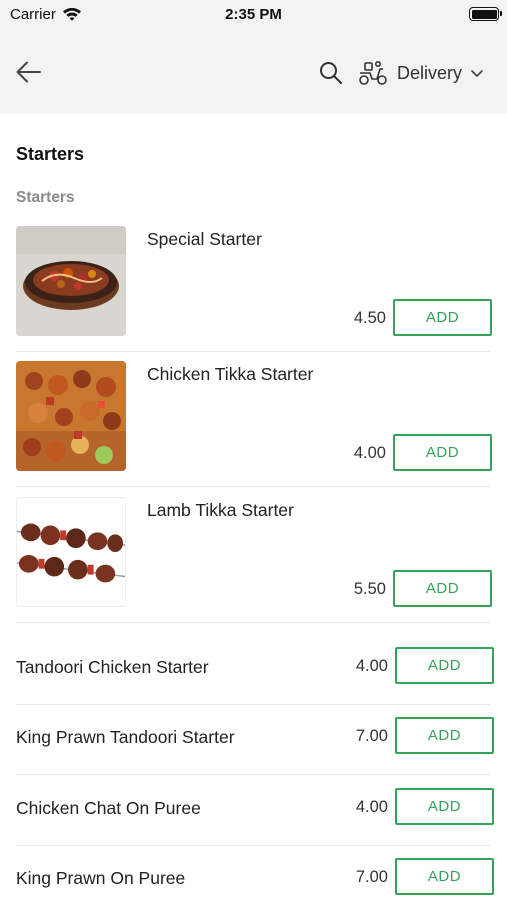  Describe the element at coordinates (108, 808) in the screenshot. I see `item-name: Chicken Chat On Puree` at that location.